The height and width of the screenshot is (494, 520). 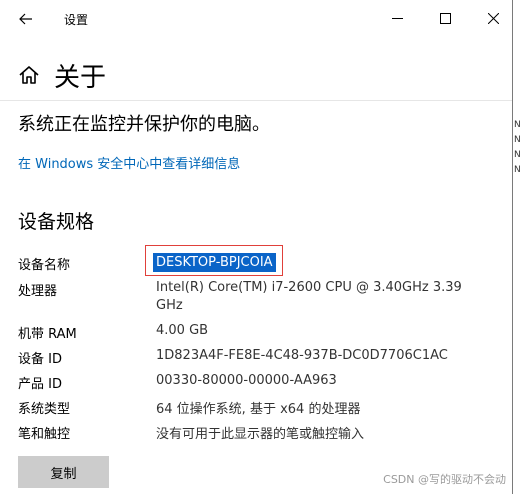 What do you see at coordinates (256, 100) in the screenshot?
I see `header-divider` at bounding box center [256, 100].